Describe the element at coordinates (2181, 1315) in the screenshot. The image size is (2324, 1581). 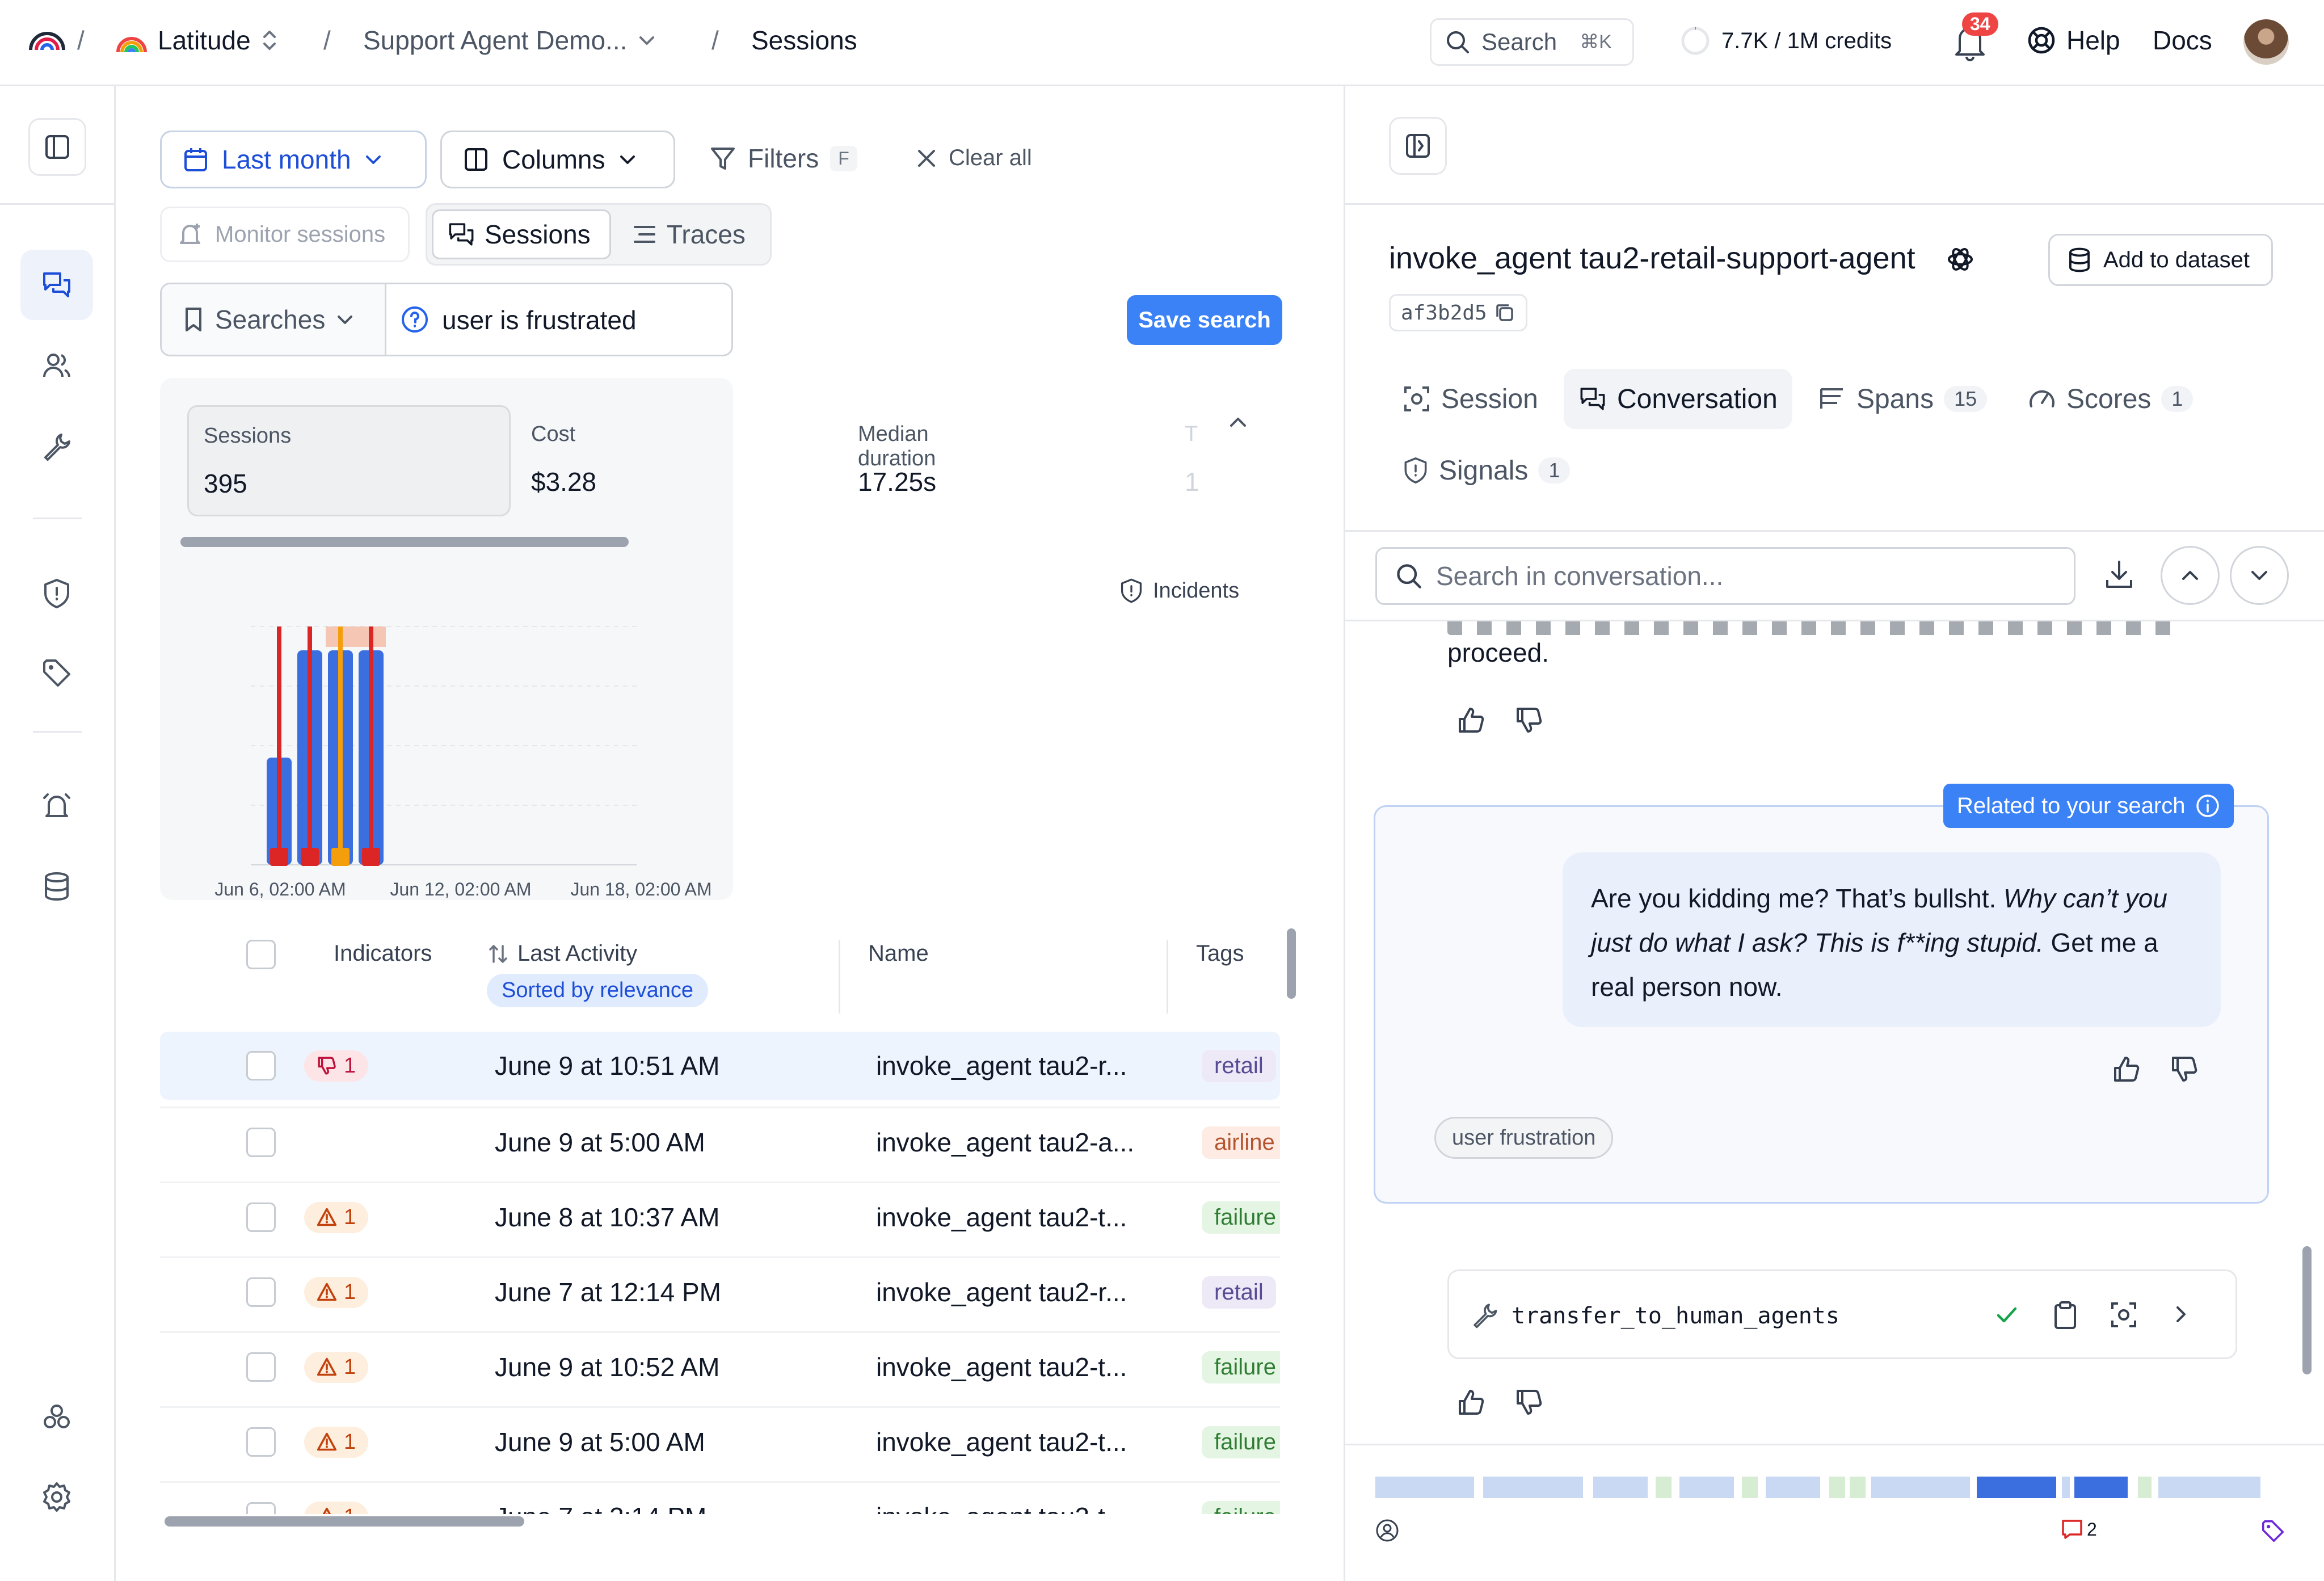
I see `chevron-right-icon` at that location.